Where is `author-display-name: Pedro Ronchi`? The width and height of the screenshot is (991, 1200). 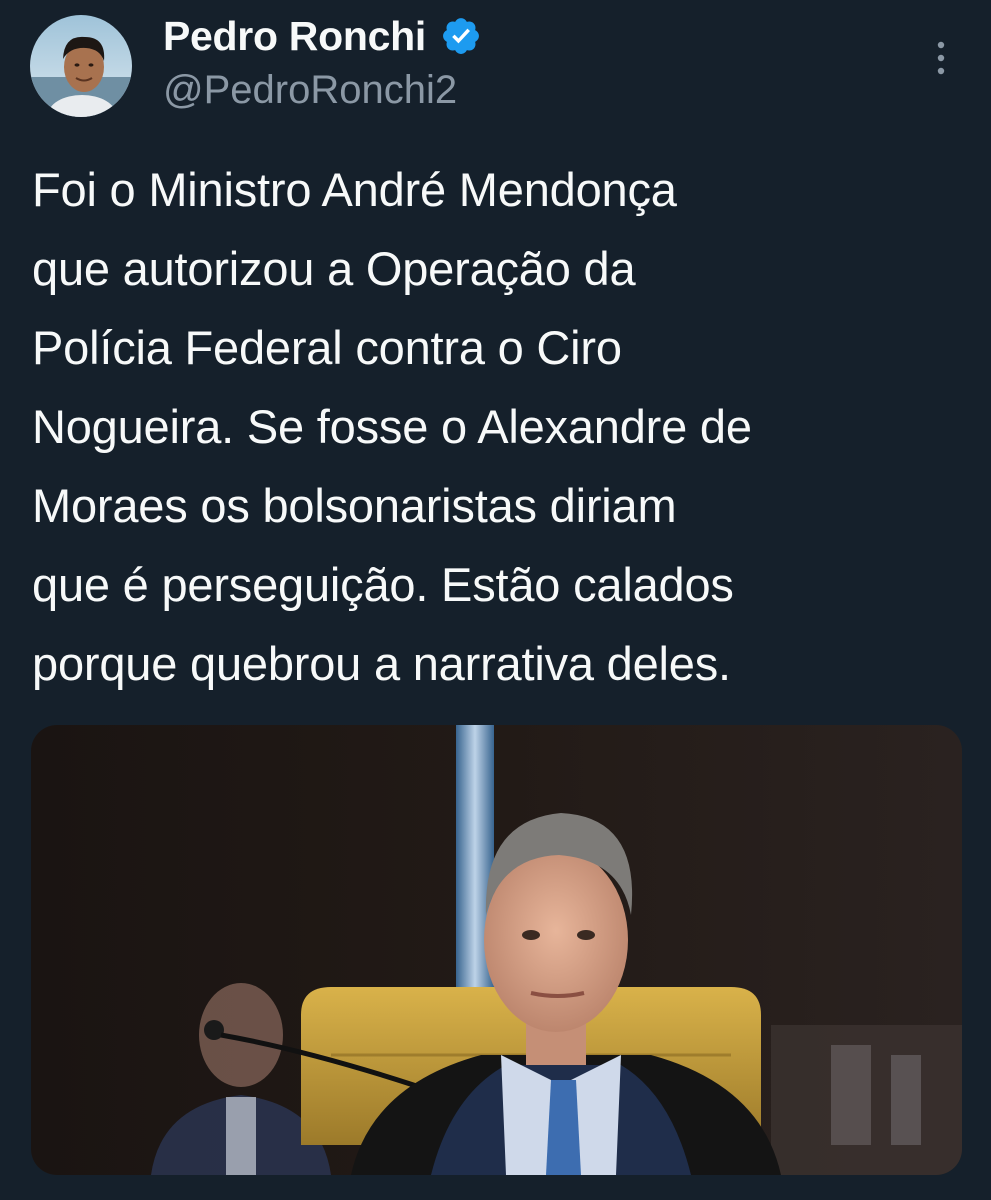 author-display-name: Pedro Ronchi is located at coordinates (294, 36).